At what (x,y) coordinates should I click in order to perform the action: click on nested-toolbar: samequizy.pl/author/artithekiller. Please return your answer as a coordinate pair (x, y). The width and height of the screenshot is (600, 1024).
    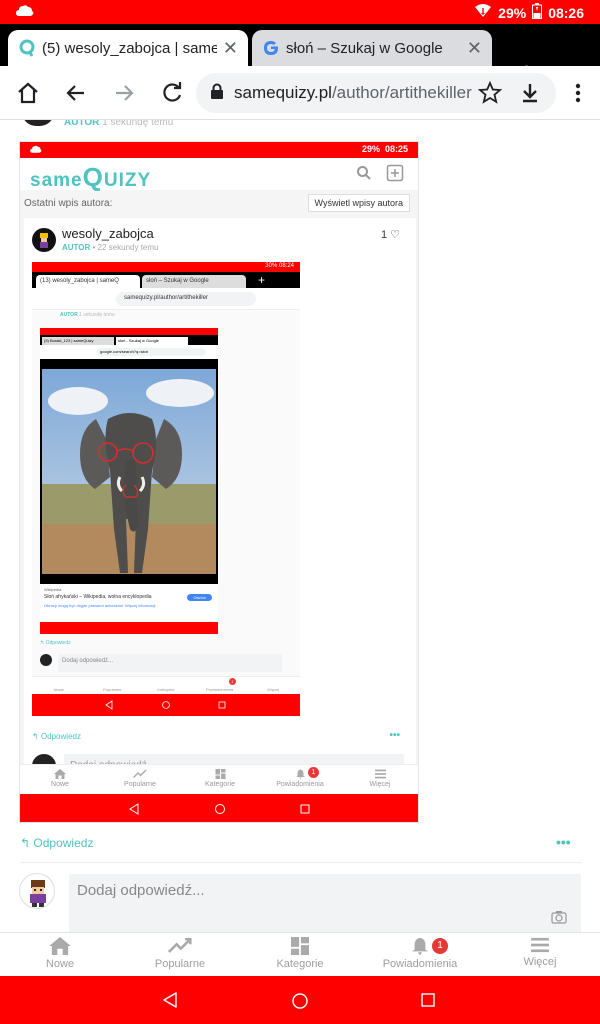
    Looking at the image, I should click on (166, 299).